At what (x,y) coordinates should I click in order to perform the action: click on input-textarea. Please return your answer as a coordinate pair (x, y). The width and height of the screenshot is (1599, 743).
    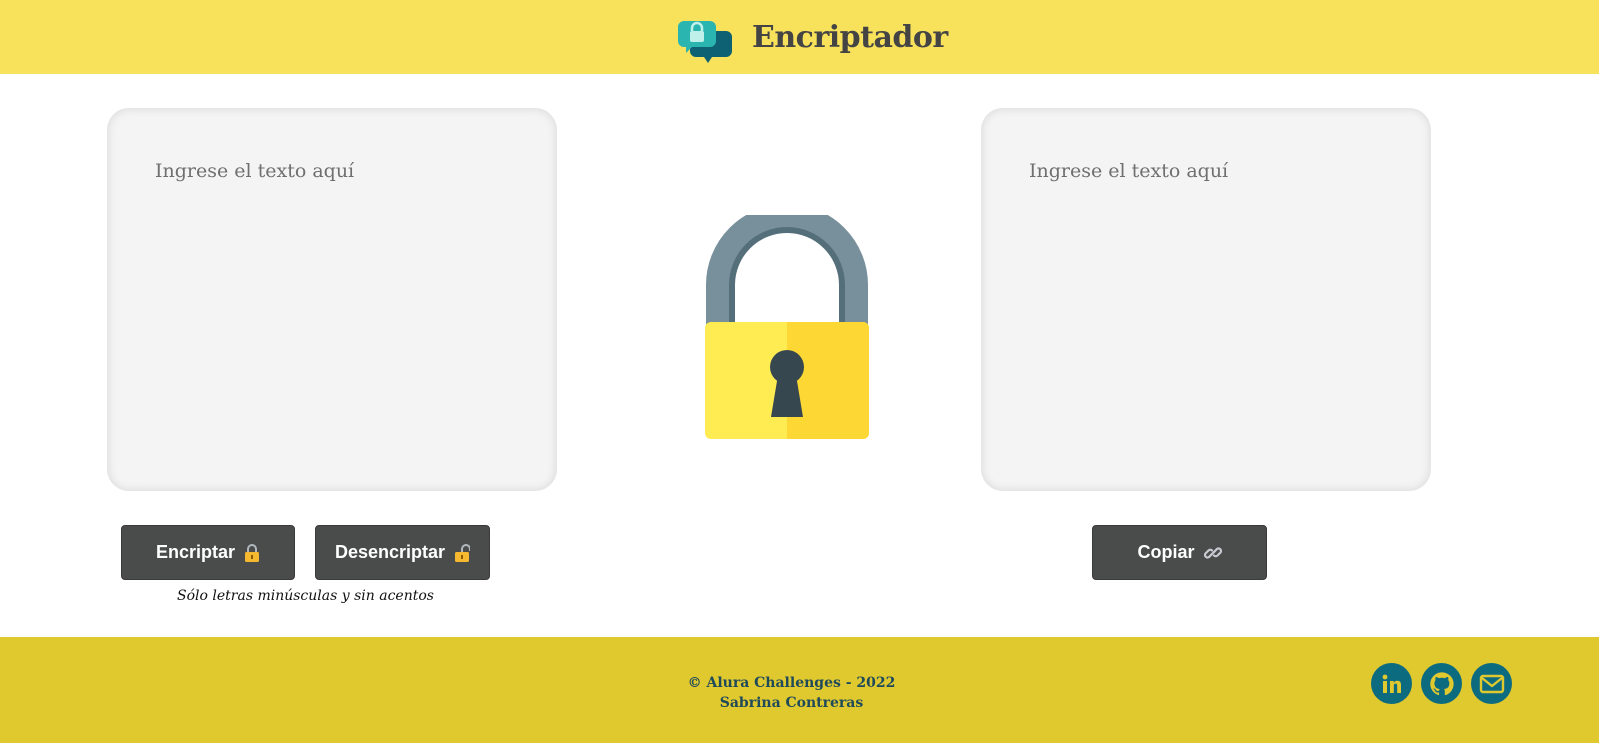
    Looking at the image, I should click on (332, 299).